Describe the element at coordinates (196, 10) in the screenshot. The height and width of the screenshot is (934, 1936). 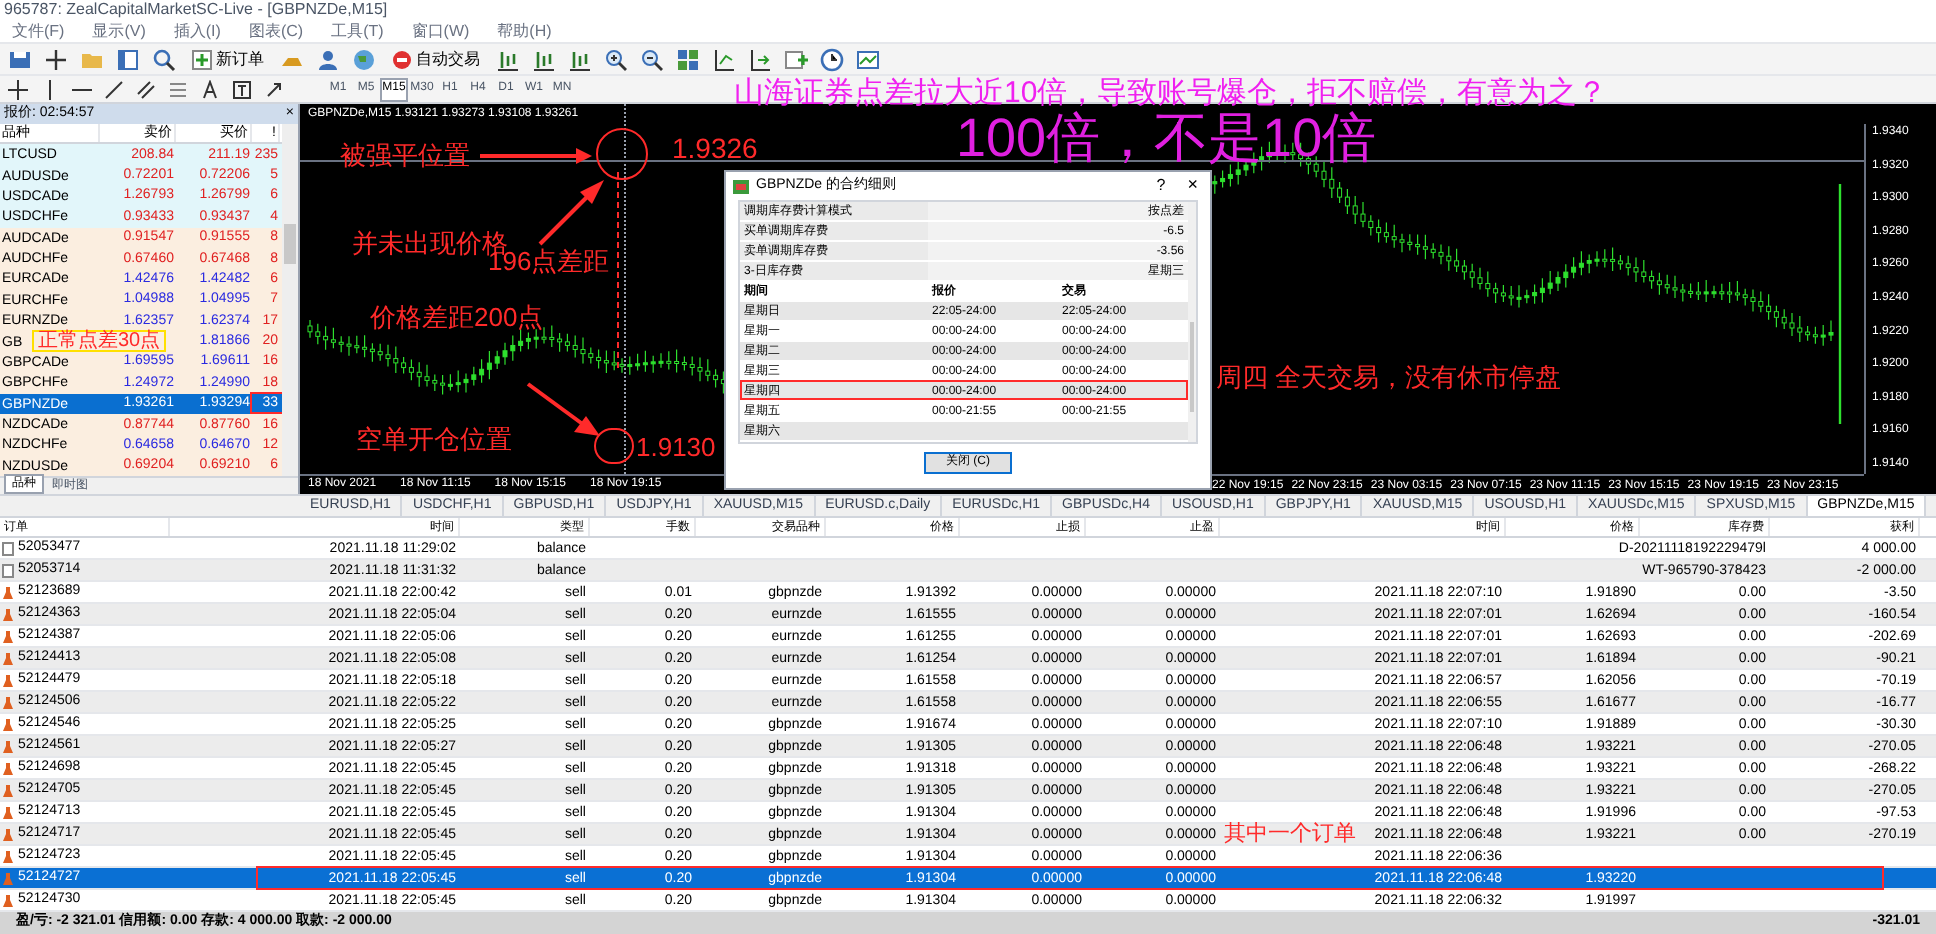
I see `window-title: 965787: ZealCapitalMarketSC-Live - [GBPNZDe,M15]` at that location.